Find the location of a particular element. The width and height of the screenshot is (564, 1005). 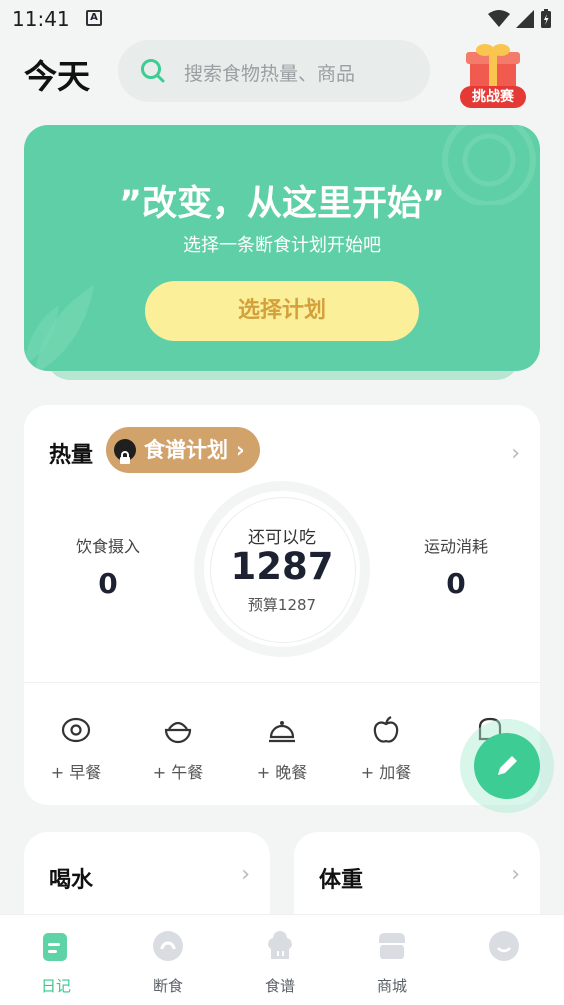

diary-icon is located at coordinates (55, 947).